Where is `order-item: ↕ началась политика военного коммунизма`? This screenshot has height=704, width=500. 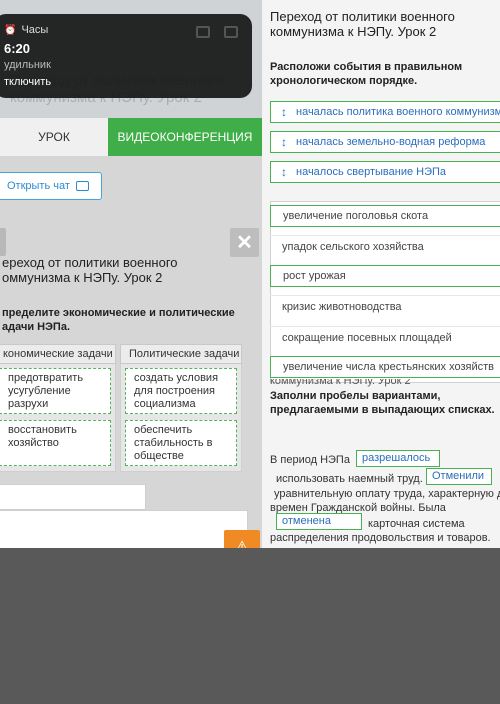
order-item: ↕ началась политика военного коммунизма is located at coordinates (385, 112).